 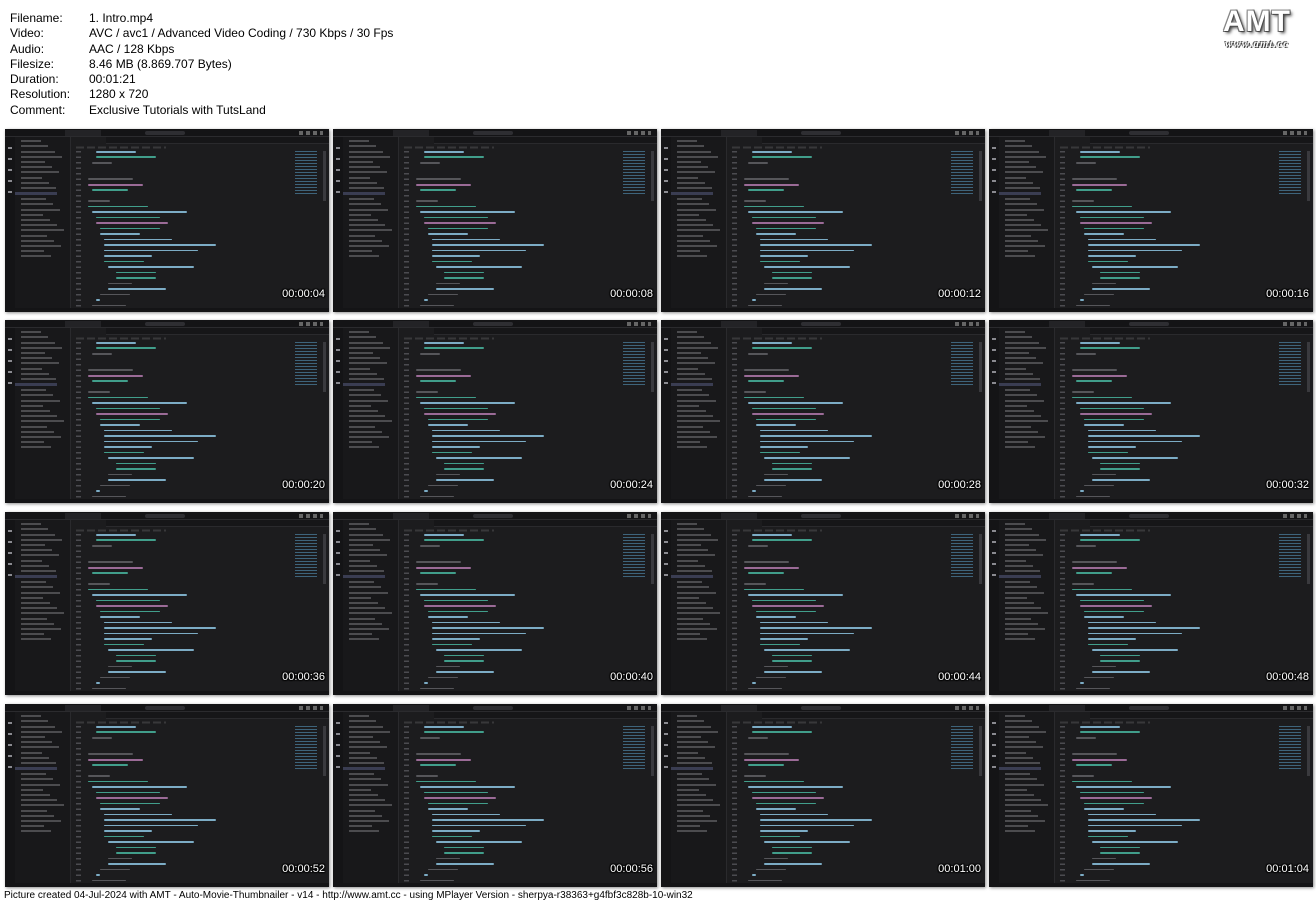 What do you see at coordinates (652, 751) in the screenshot?
I see `editor-scrollbar` at bounding box center [652, 751].